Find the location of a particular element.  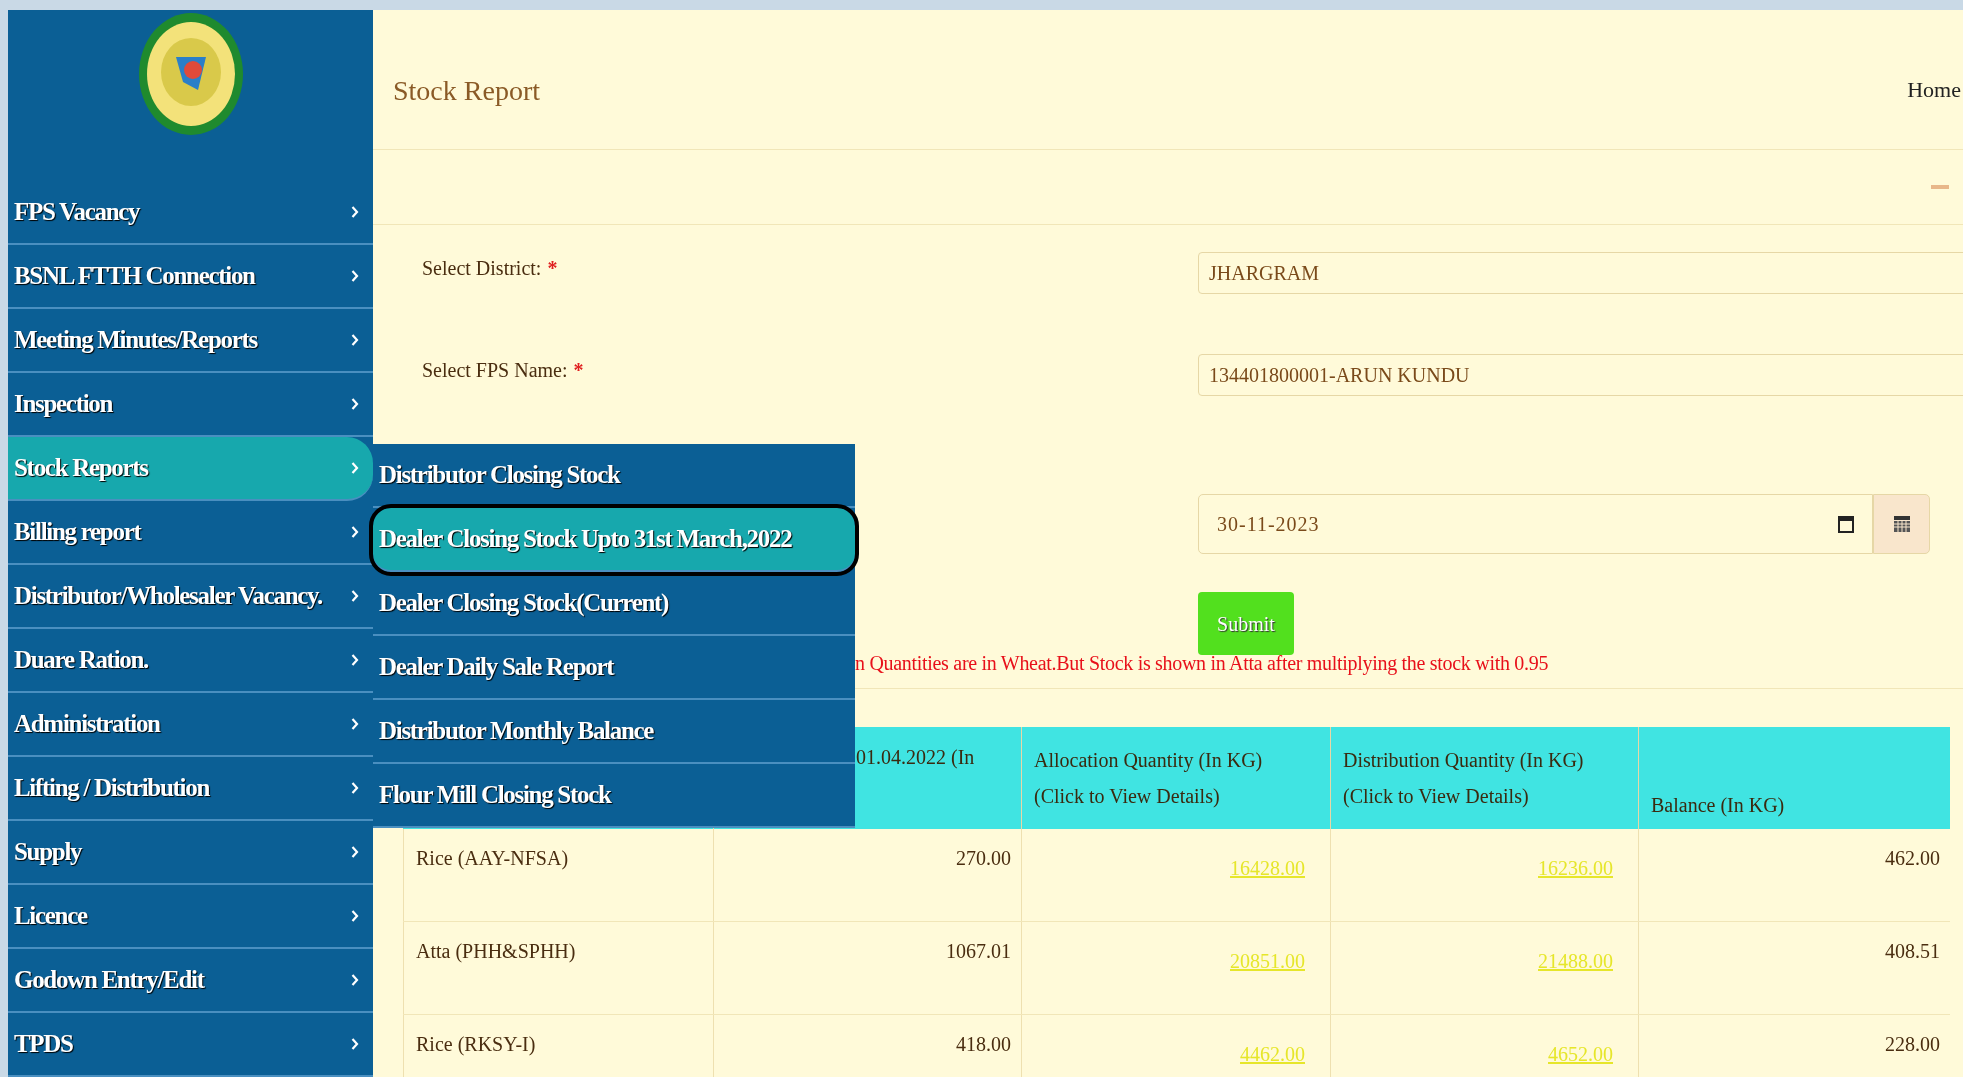

column-header: Balance (In KG) is located at coordinates (1718, 806).